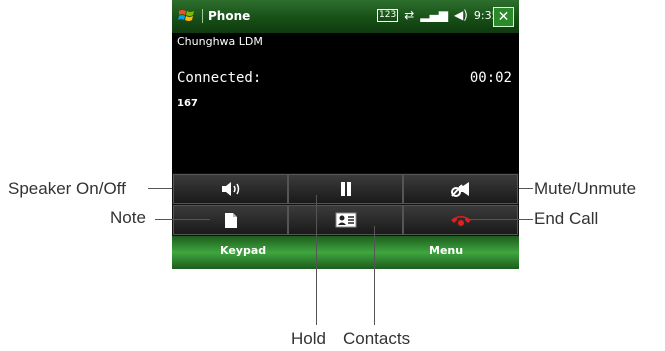 This screenshot has height=351, width=665. I want to click on mute-button, so click(460, 189).